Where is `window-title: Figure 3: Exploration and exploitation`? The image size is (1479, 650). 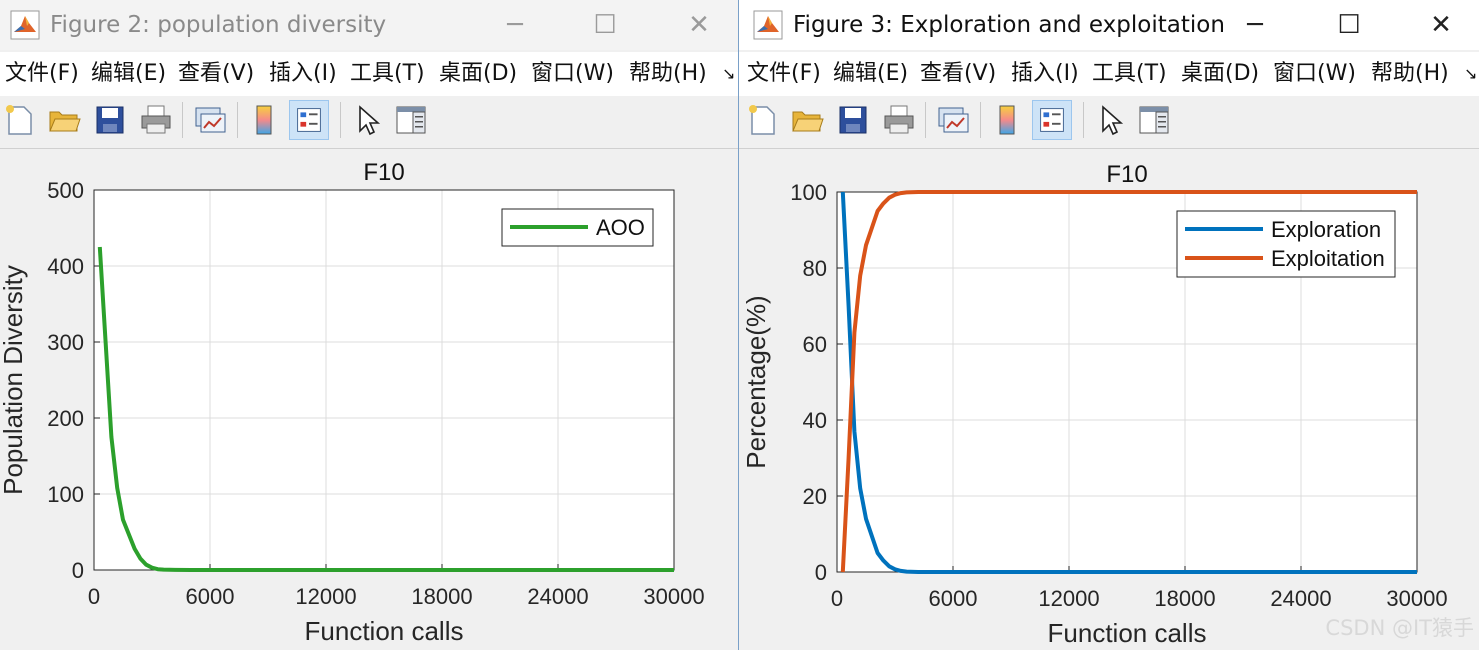
window-title: Figure 3: Exploration and exploitation is located at coordinates (1009, 25).